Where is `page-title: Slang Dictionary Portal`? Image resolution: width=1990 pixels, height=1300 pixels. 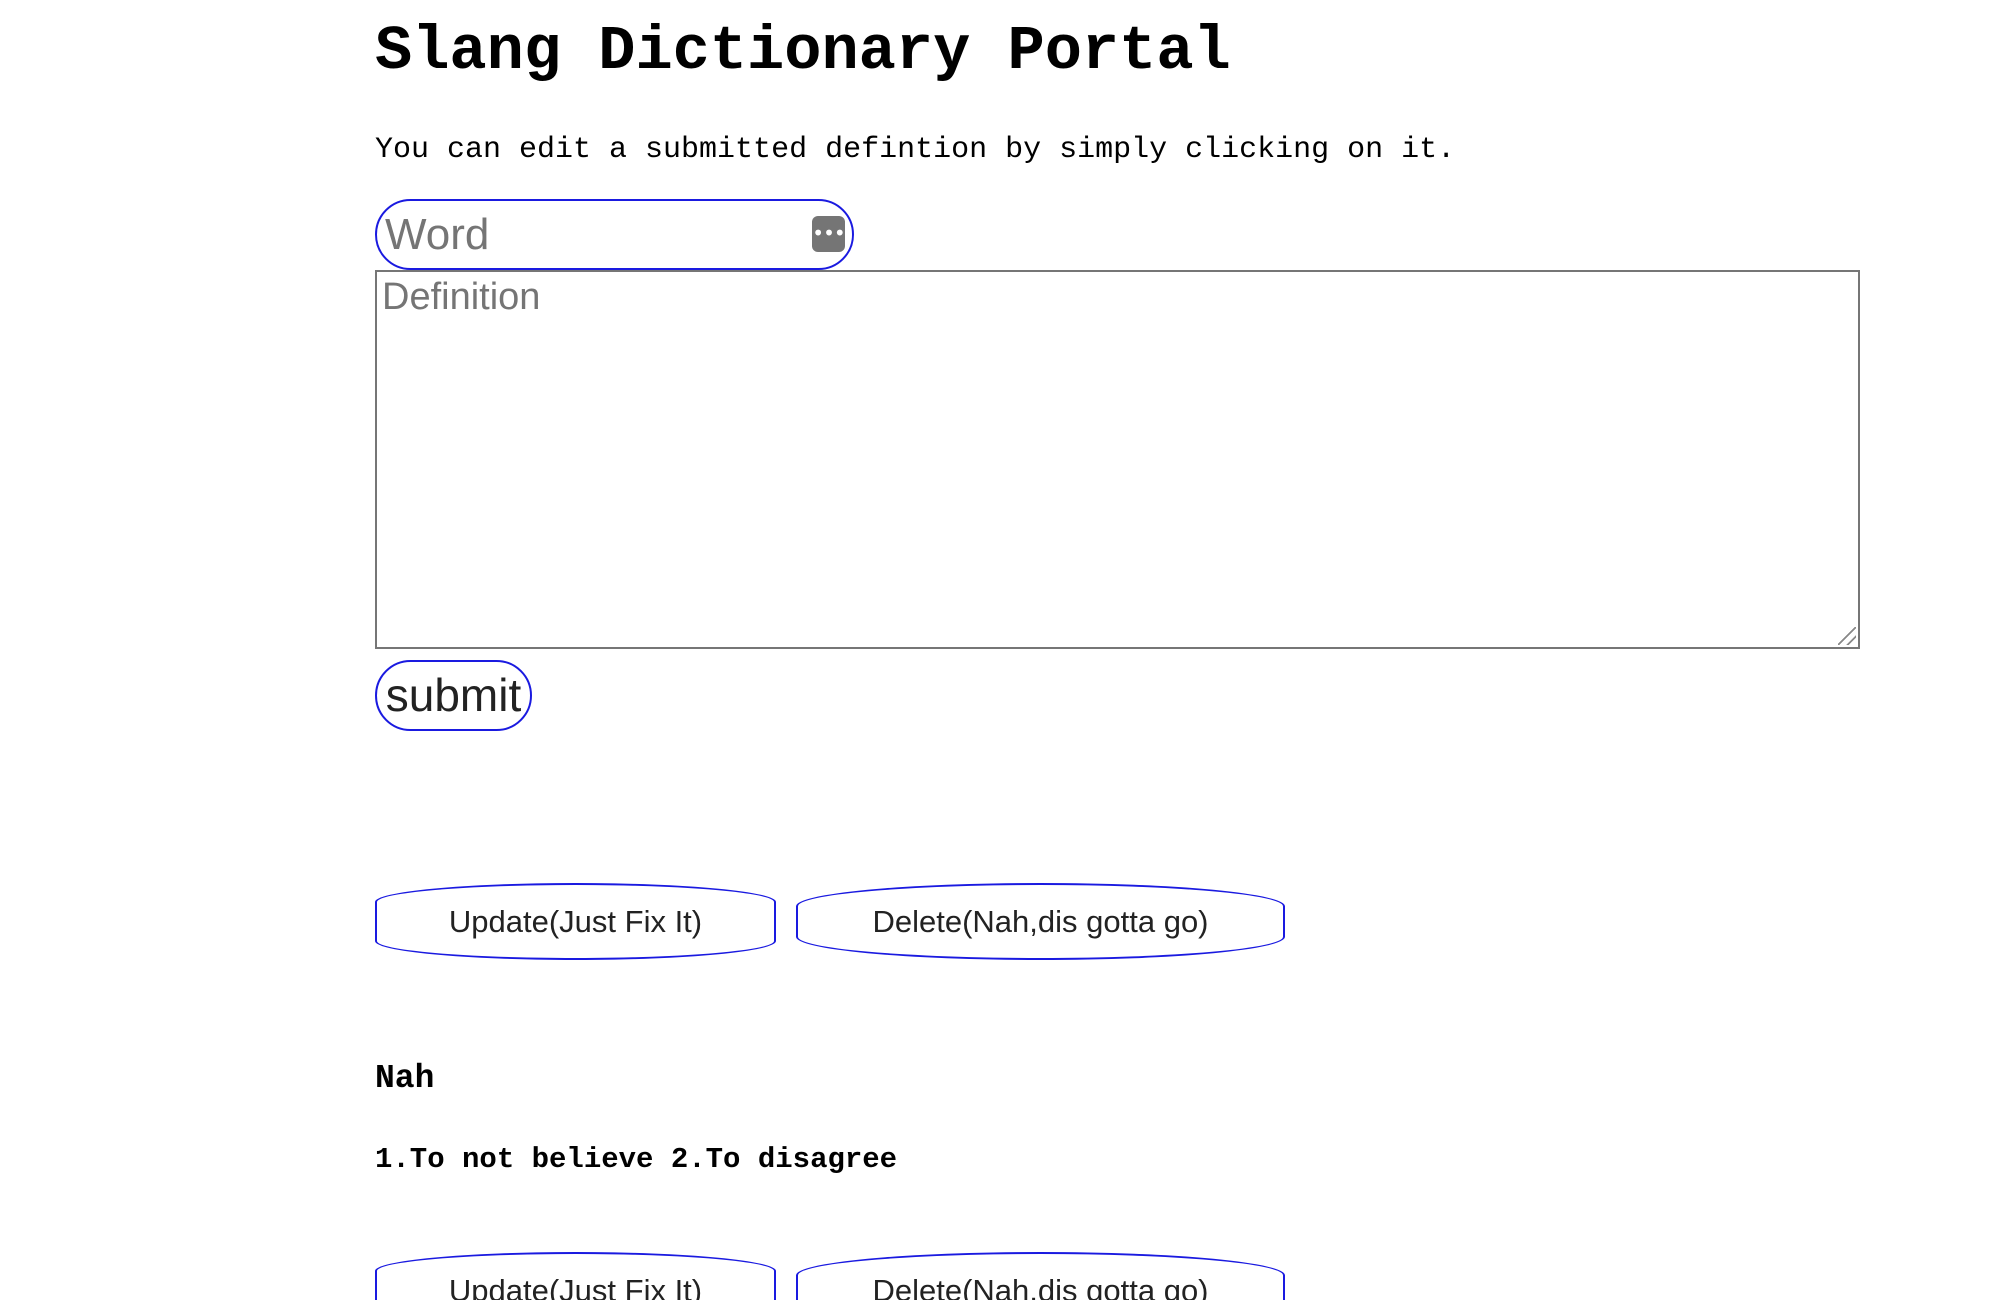
page-title: Slang Dictionary Portal is located at coordinates (803, 51).